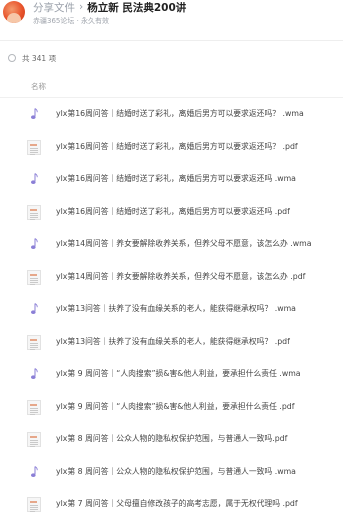 Image resolution: width=343 pixels, height=521 pixels. Describe the element at coordinates (184, 243) in the screenshot. I see `file-name: ylx第14周问答｜养女要解除收养关系，但养父母不愿意，该怎么办 .wma` at that location.